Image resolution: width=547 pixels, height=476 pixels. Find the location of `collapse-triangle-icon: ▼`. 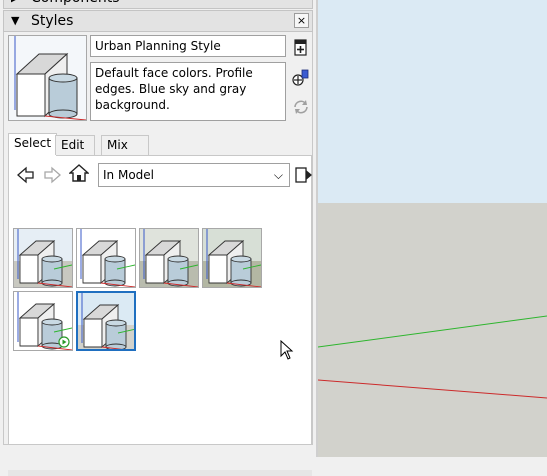

collapse-triangle-icon: ▼ is located at coordinates (15, 20).